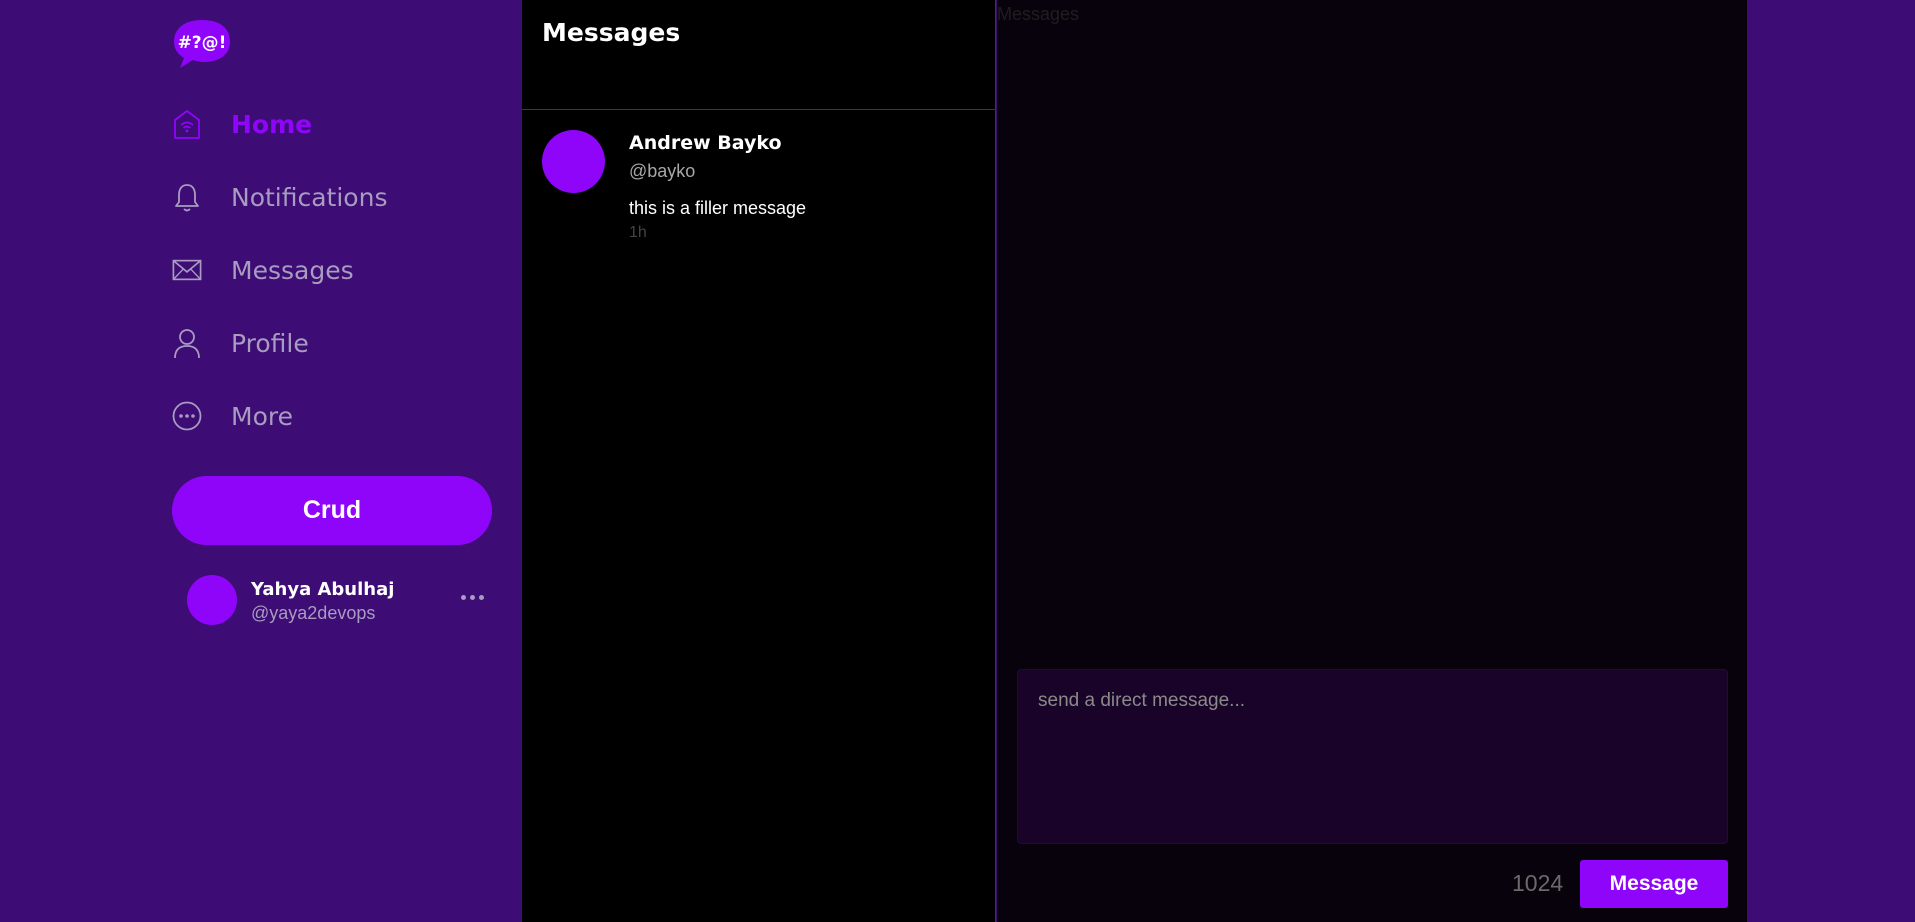  Describe the element at coordinates (292, 270) in the screenshot. I see `nav-label-messages: Messages` at that location.